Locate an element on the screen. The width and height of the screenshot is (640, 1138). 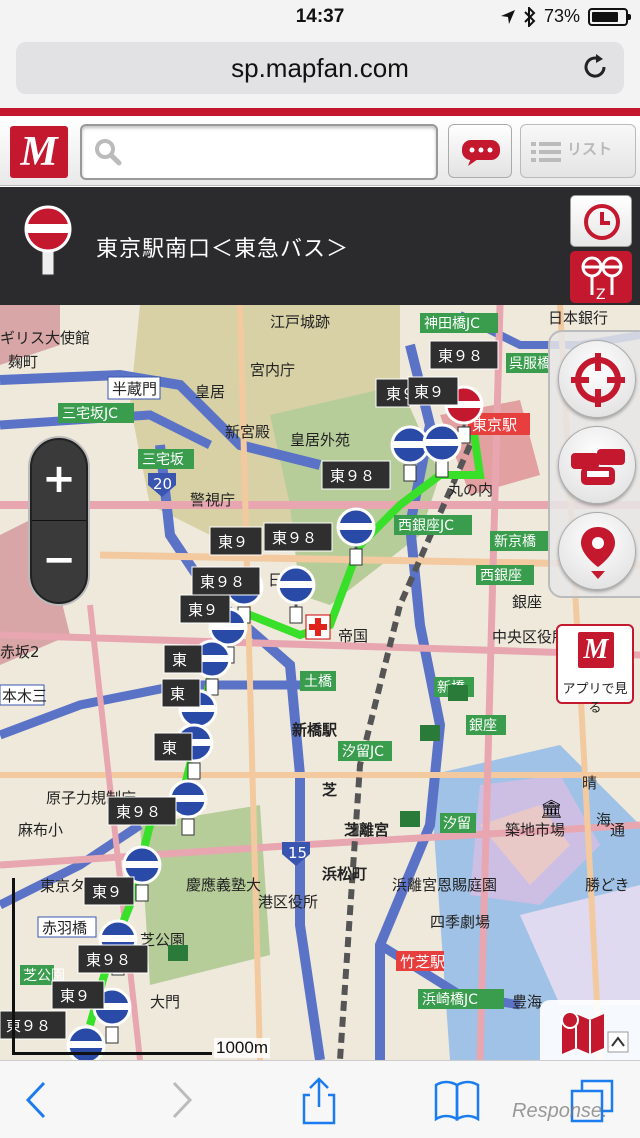
bus-stop-icon is located at coordinates (48, 240).